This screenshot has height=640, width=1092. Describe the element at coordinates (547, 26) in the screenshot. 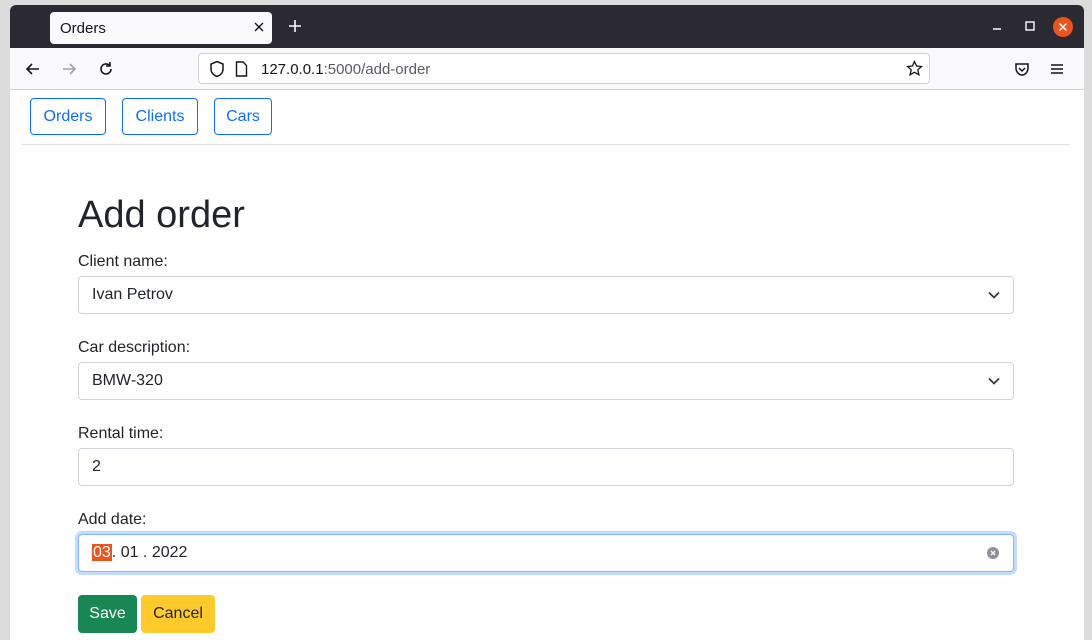

I see `title-bar: Orders` at that location.